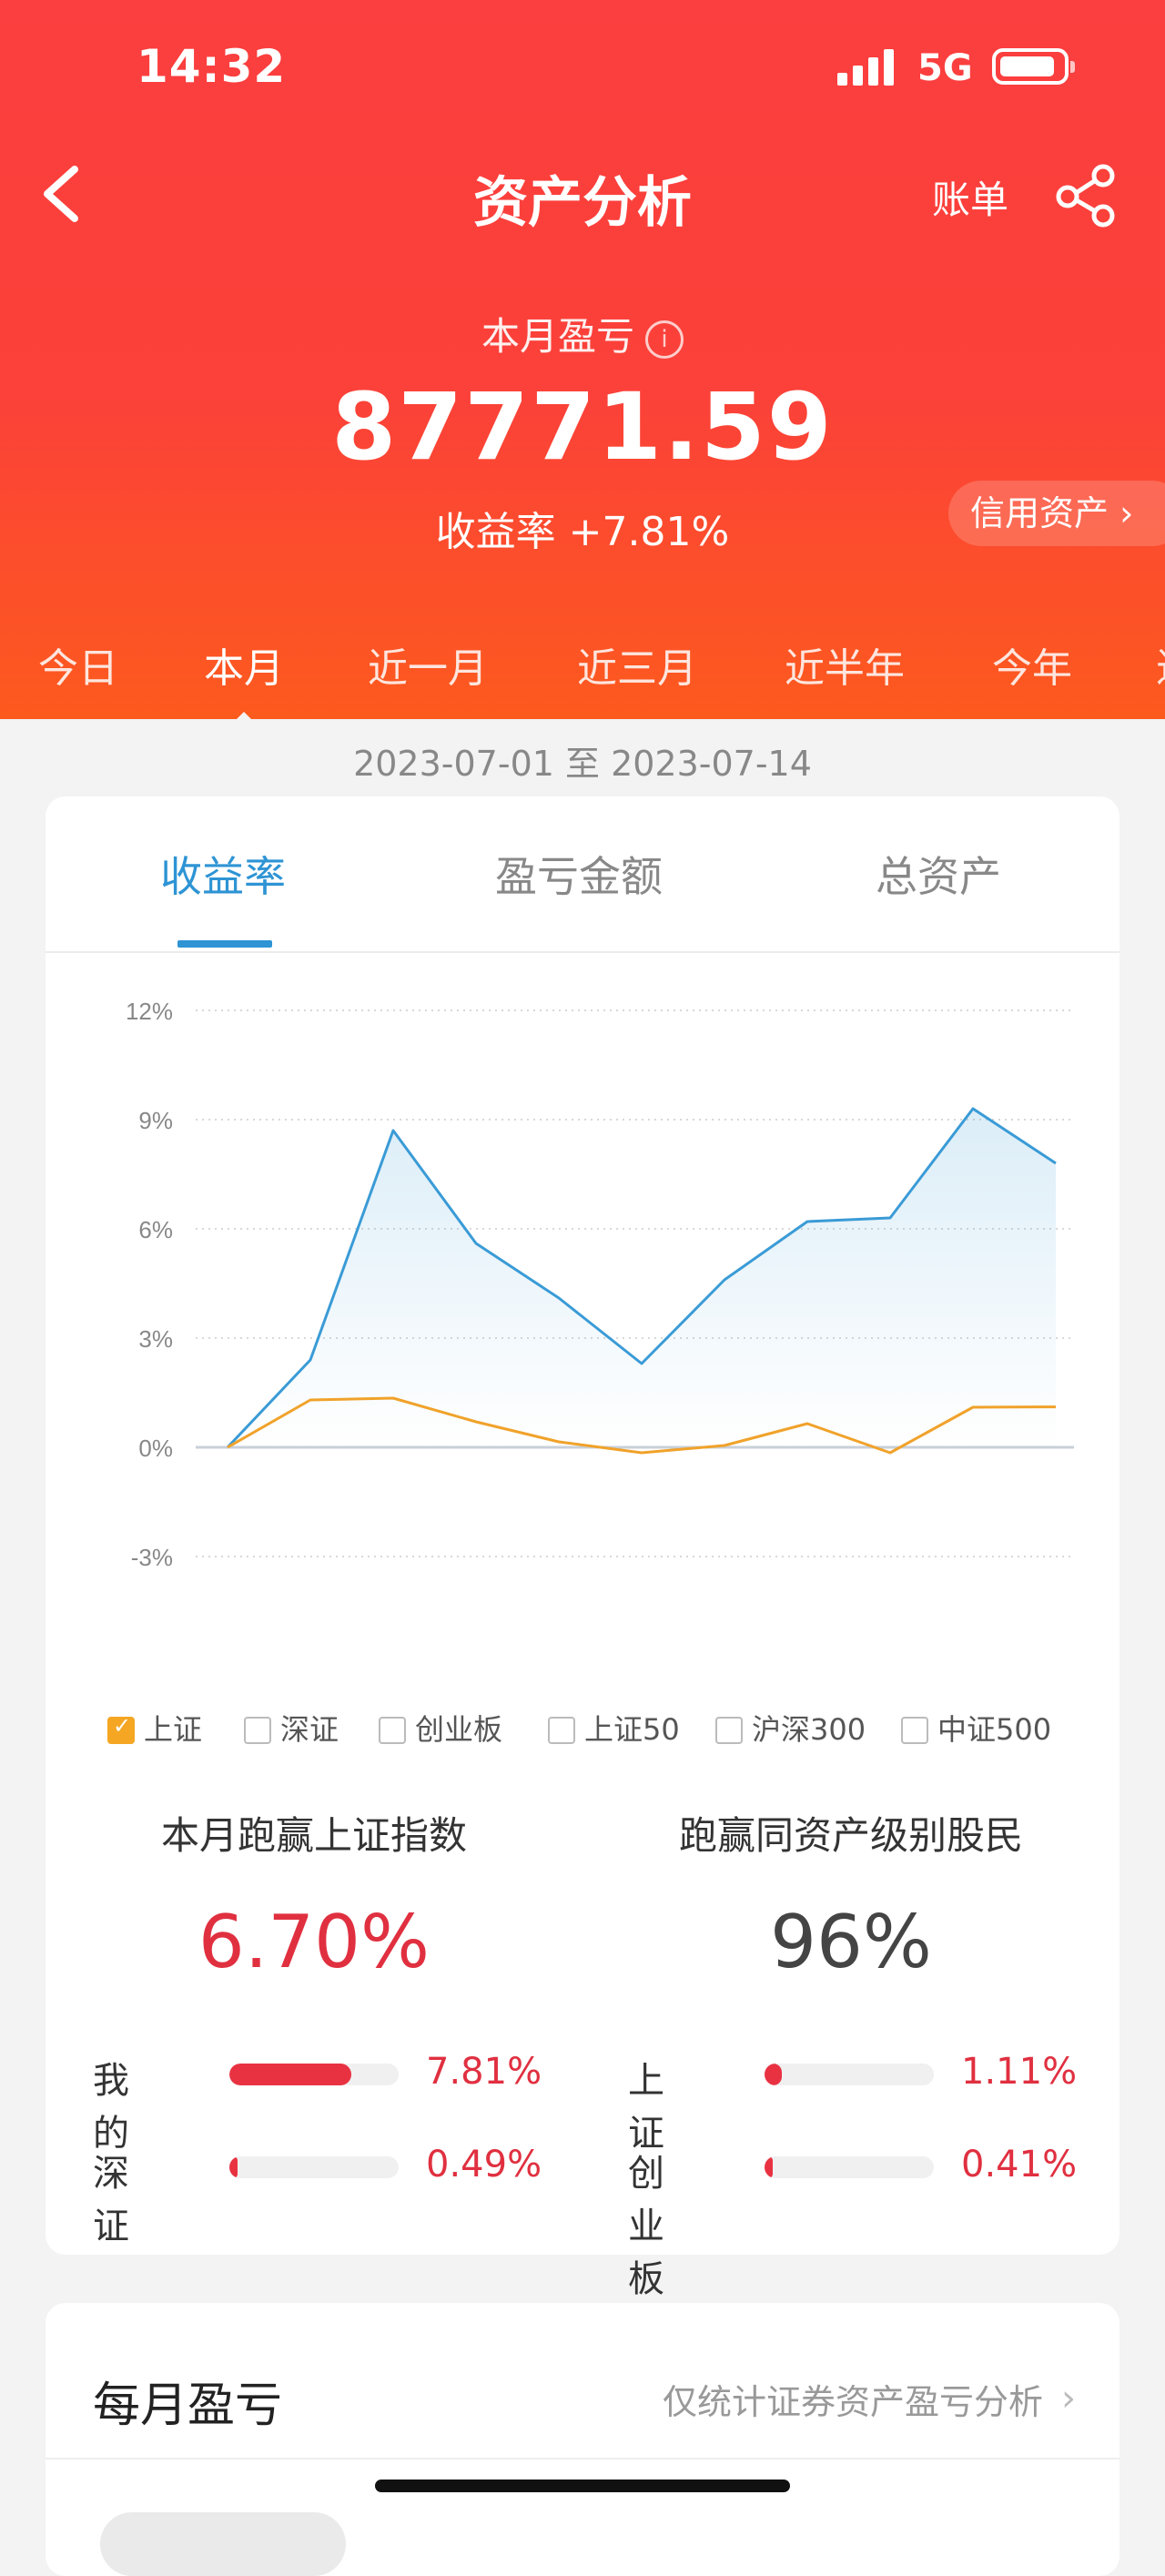  What do you see at coordinates (646, 2107) in the screenshot?
I see `compare-name: 上证` at bounding box center [646, 2107].